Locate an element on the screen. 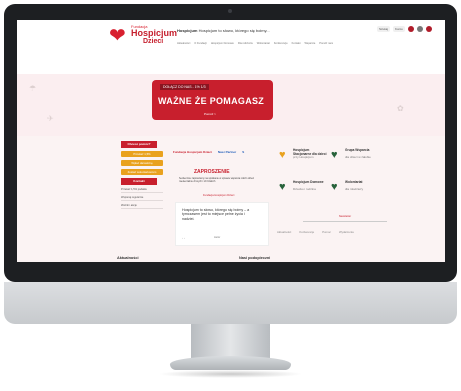  sidebar-button: Przekaż 1,5% is located at coordinates (142, 154).